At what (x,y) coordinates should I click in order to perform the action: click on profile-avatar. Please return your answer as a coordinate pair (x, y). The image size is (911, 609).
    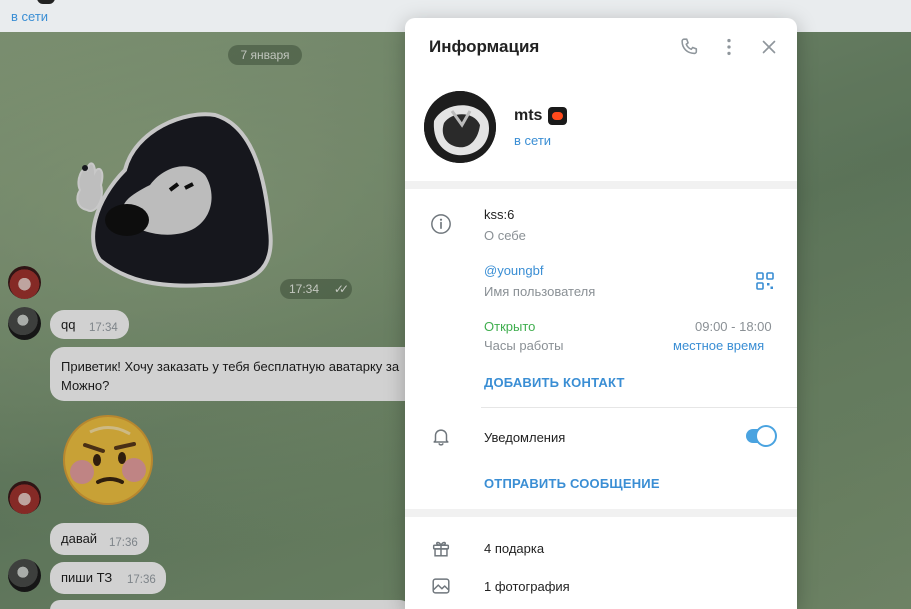
    Looking at the image, I should click on (460, 127).